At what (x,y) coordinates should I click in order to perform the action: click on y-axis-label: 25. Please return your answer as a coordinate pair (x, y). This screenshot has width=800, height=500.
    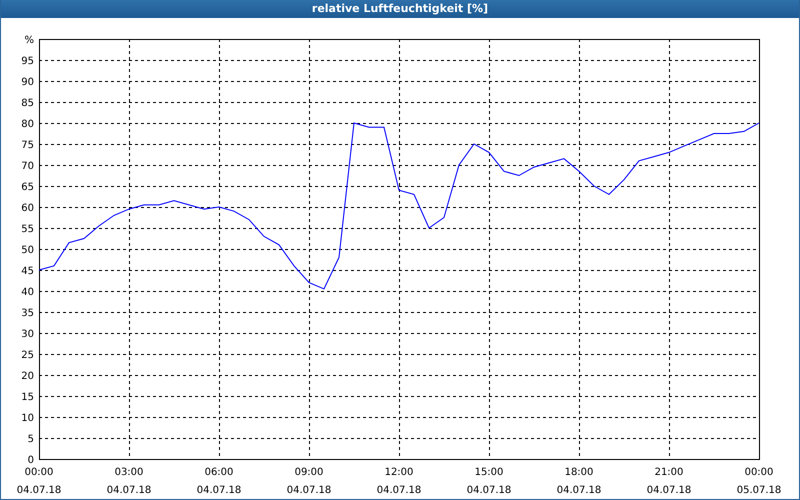
    Looking at the image, I should click on (27, 355).